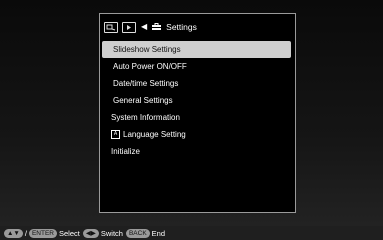  I want to click on panel-header: ◀ Settings, so click(197, 27).